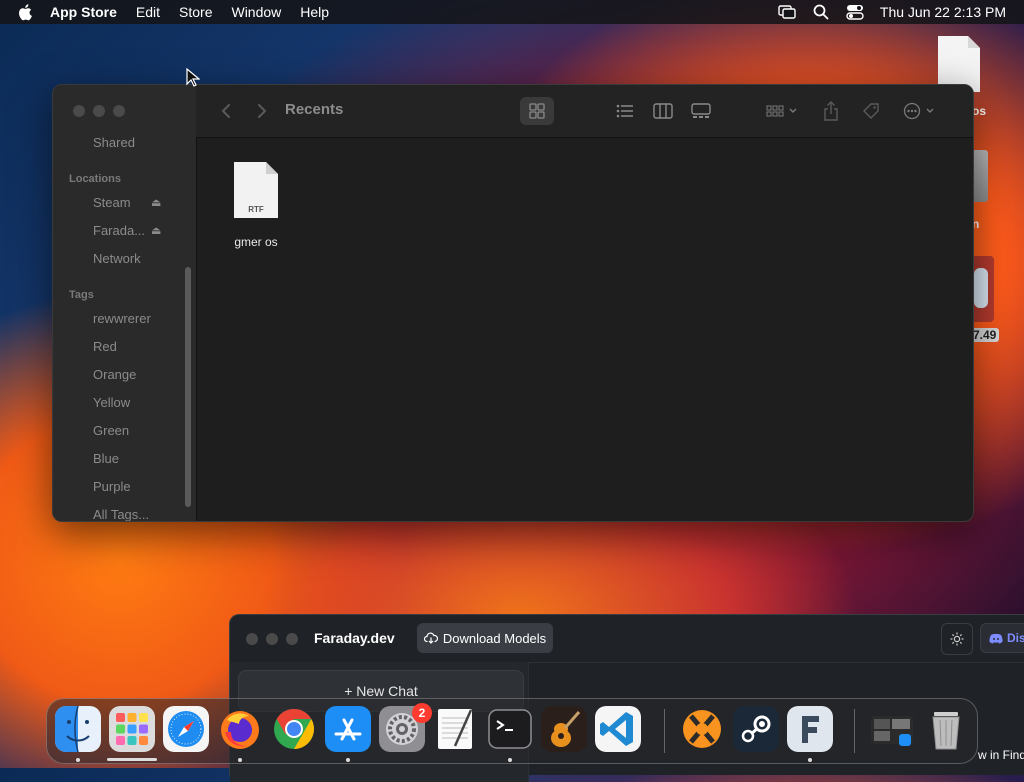 The image size is (1024, 782). What do you see at coordinates (193, 80) in the screenshot?
I see `mouse-cursor-icon` at bounding box center [193, 80].